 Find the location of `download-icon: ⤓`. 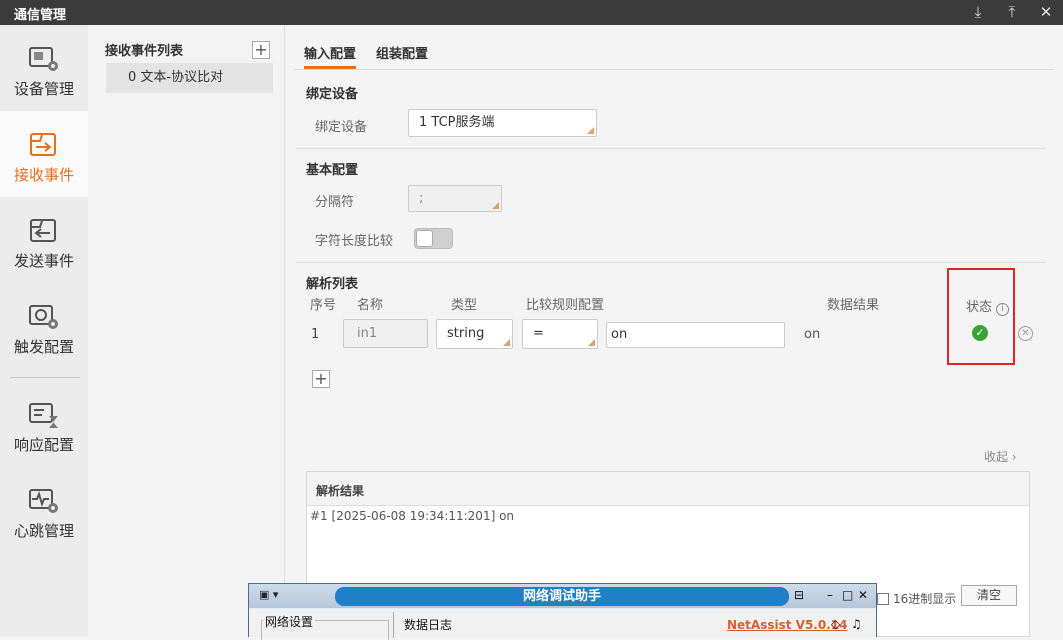

download-icon: ⤓ is located at coordinates (978, 12).